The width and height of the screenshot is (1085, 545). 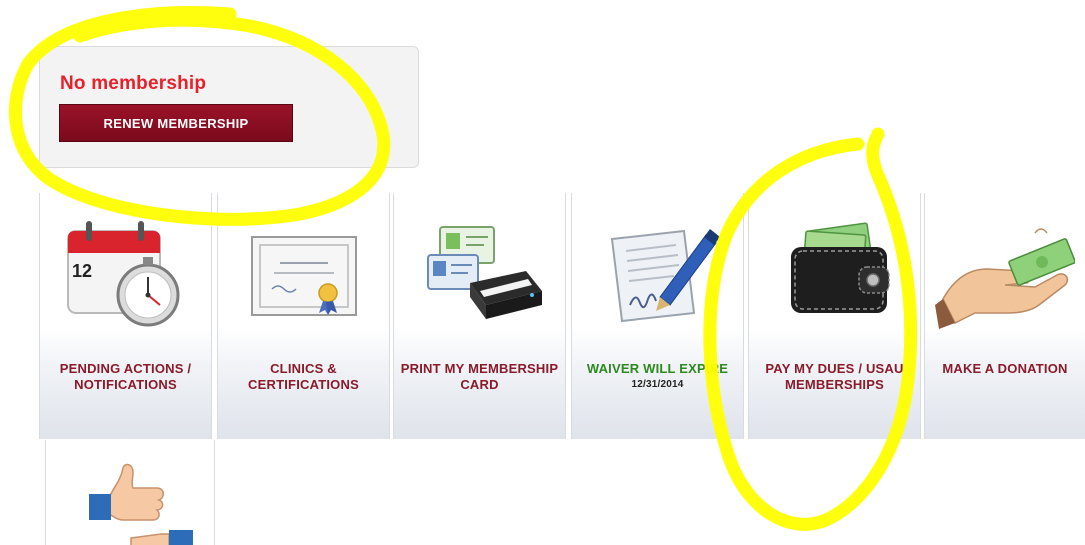 What do you see at coordinates (125, 376) in the screenshot?
I see `tile-pending-actions-label: PENDING ACTIONS / NOTIFICATIONS` at bounding box center [125, 376].